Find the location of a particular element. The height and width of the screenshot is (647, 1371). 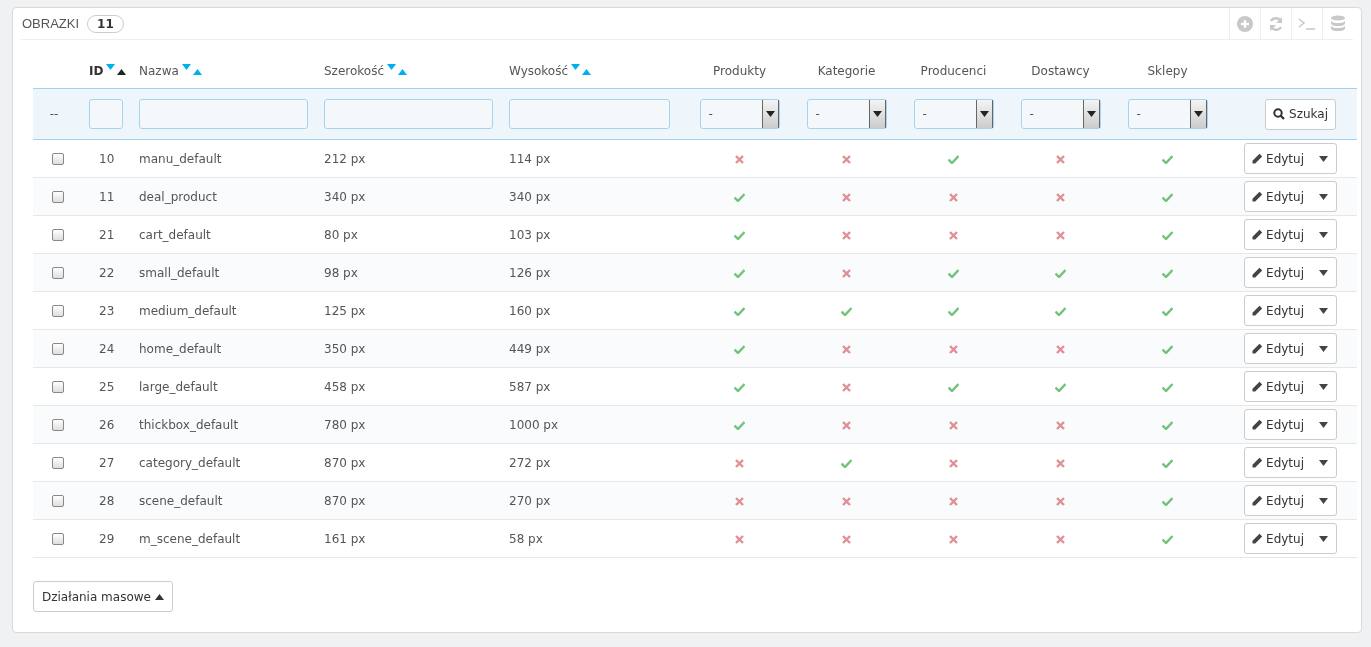

column-header: Nazwa is located at coordinates (159, 70).